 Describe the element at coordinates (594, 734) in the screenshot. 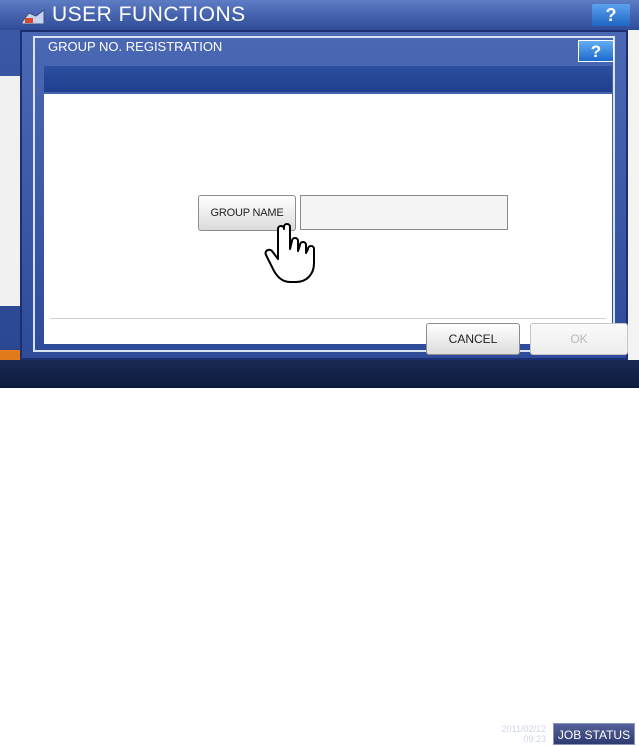

I see `job-status-button: JOB STATUS` at that location.